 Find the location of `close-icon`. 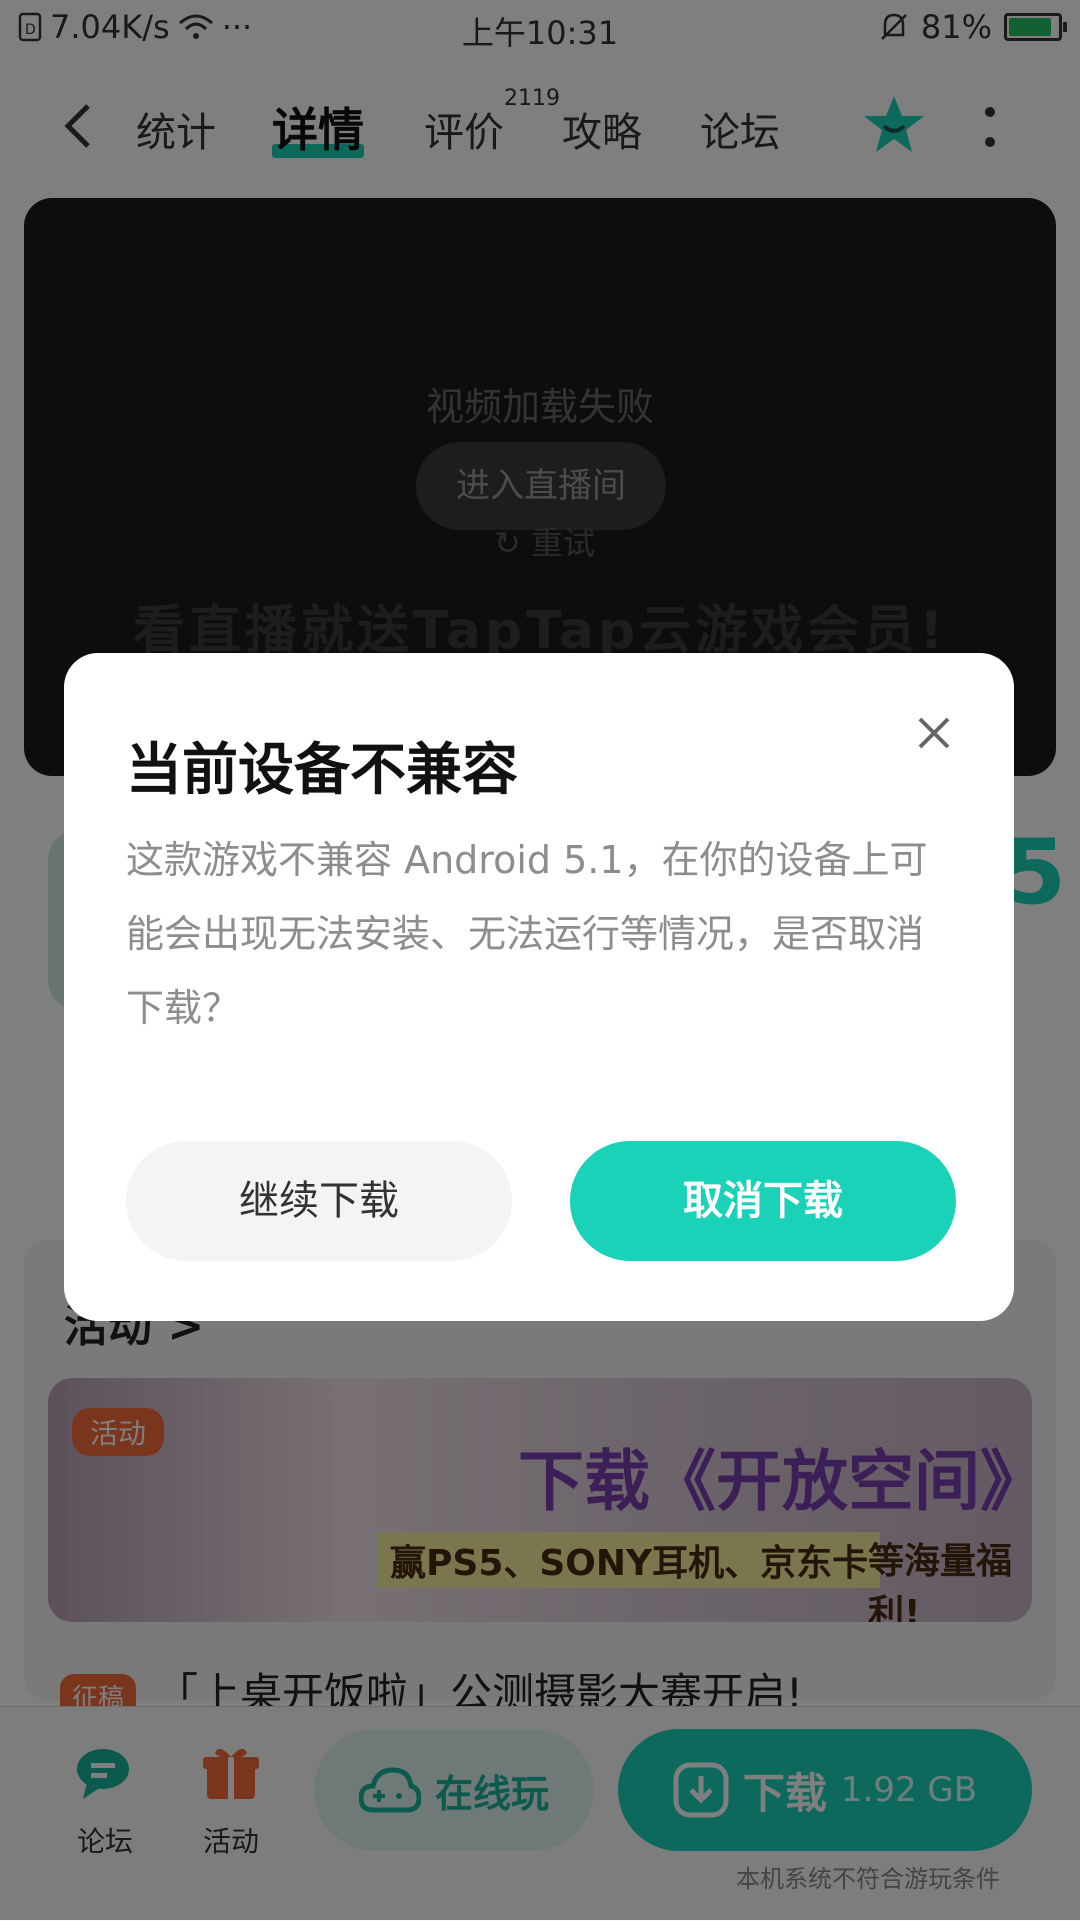

close-icon is located at coordinates (934, 733).